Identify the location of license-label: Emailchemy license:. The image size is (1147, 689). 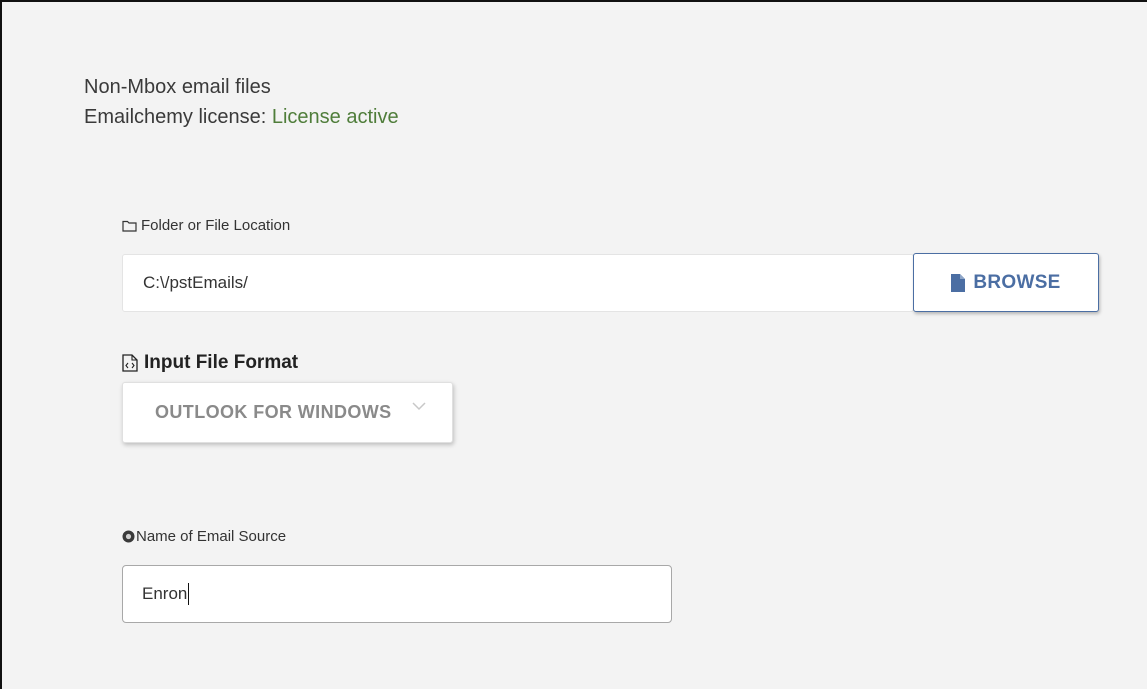
(178, 117).